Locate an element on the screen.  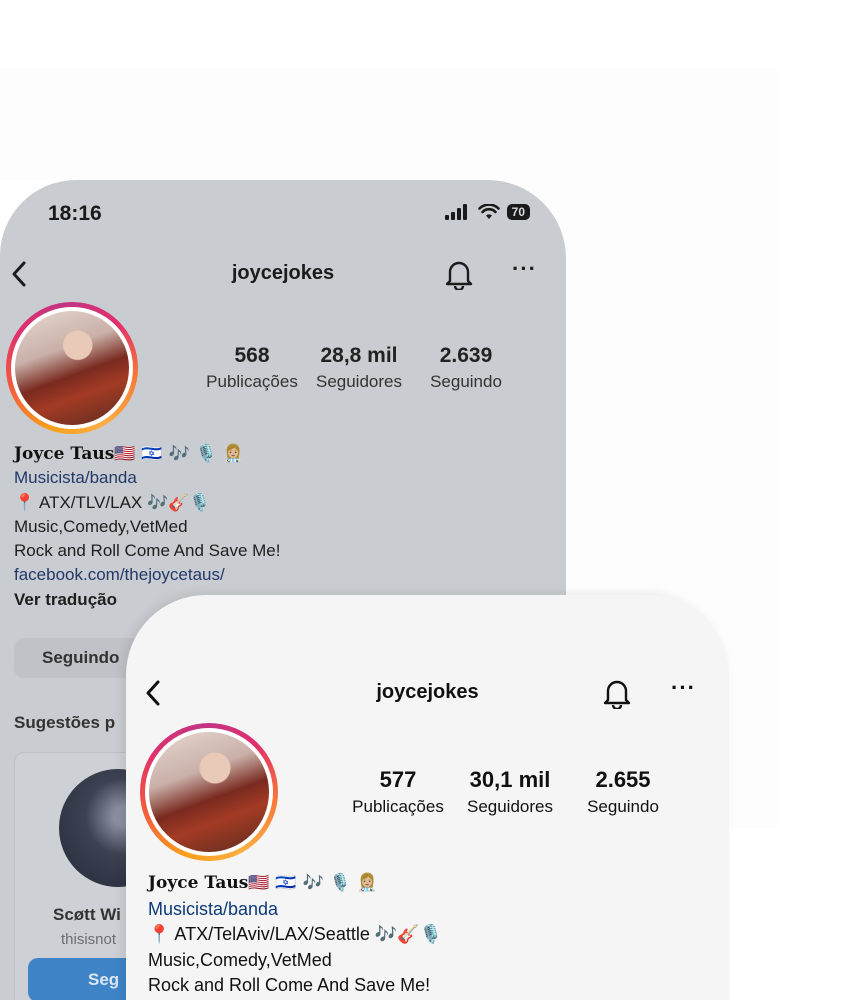
cellular-signal-icon is located at coordinates (455, 212).